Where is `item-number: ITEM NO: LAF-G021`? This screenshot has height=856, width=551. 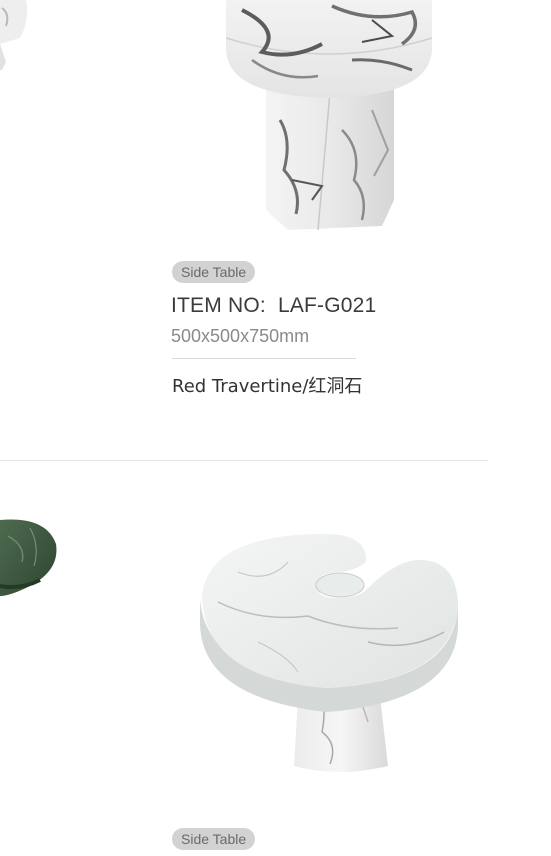
item-number: ITEM NO: LAF-G021 is located at coordinates (273, 306).